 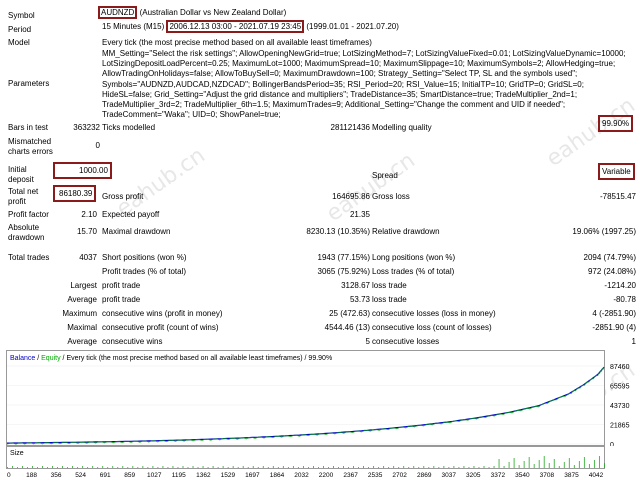 I want to click on largest-profit-value: 3128.67, so click(x=355, y=285).